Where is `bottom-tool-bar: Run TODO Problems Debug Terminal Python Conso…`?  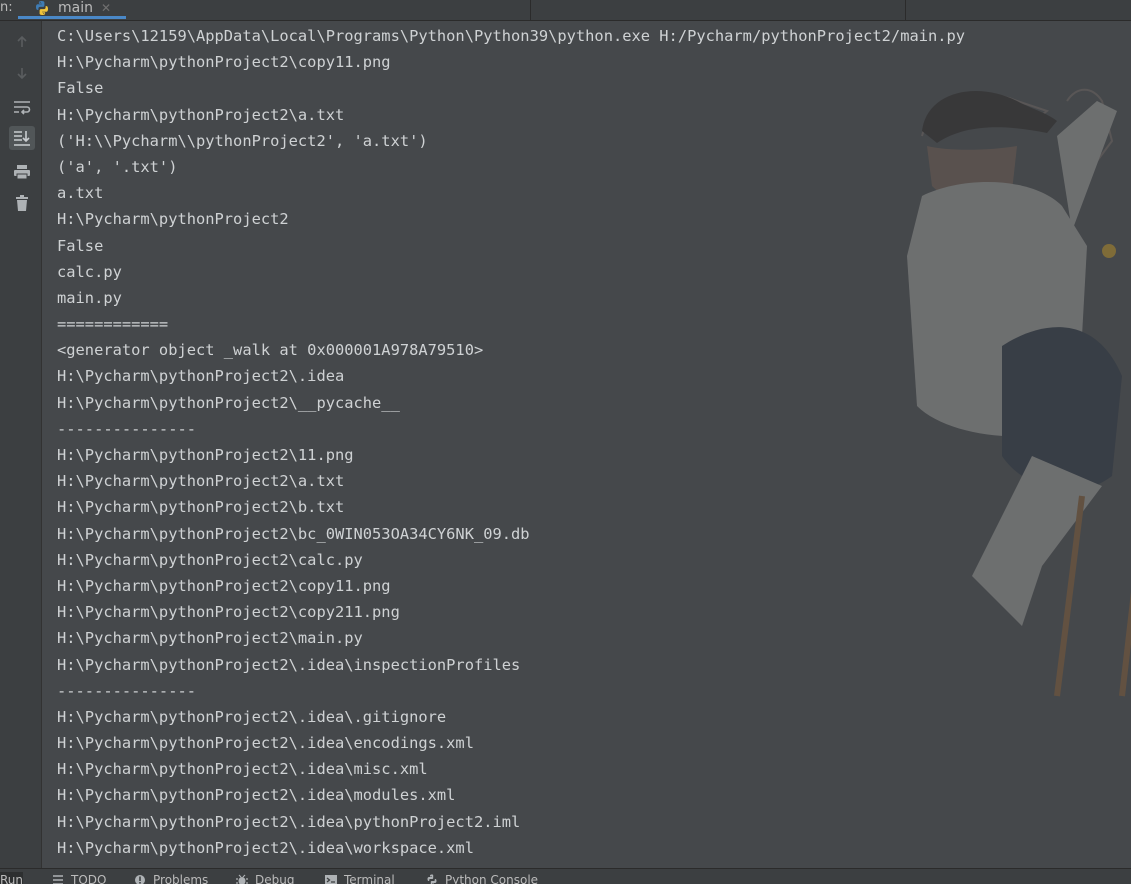 bottom-tool-bar: Run TODO Problems Debug Terminal Python Conso… is located at coordinates (565, 876).